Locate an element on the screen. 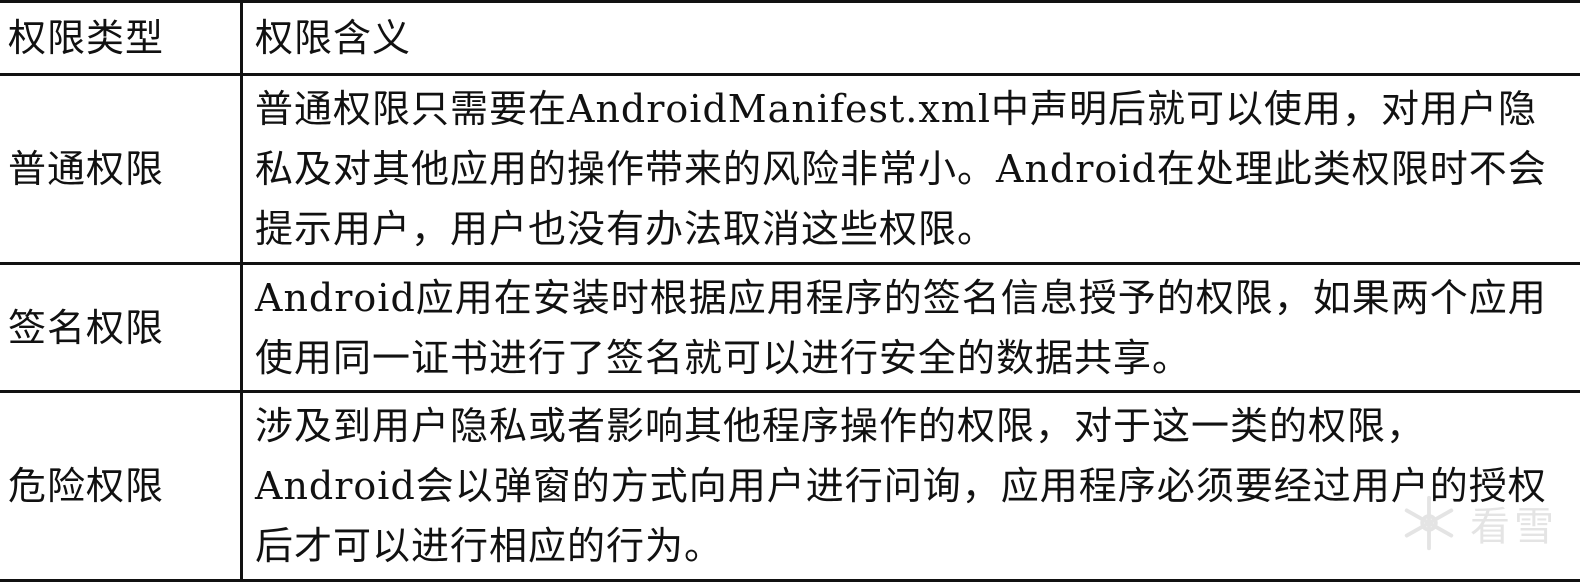 This screenshot has width=1580, height=582. type-signature-label: 签名权限 is located at coordinates (86, 327).